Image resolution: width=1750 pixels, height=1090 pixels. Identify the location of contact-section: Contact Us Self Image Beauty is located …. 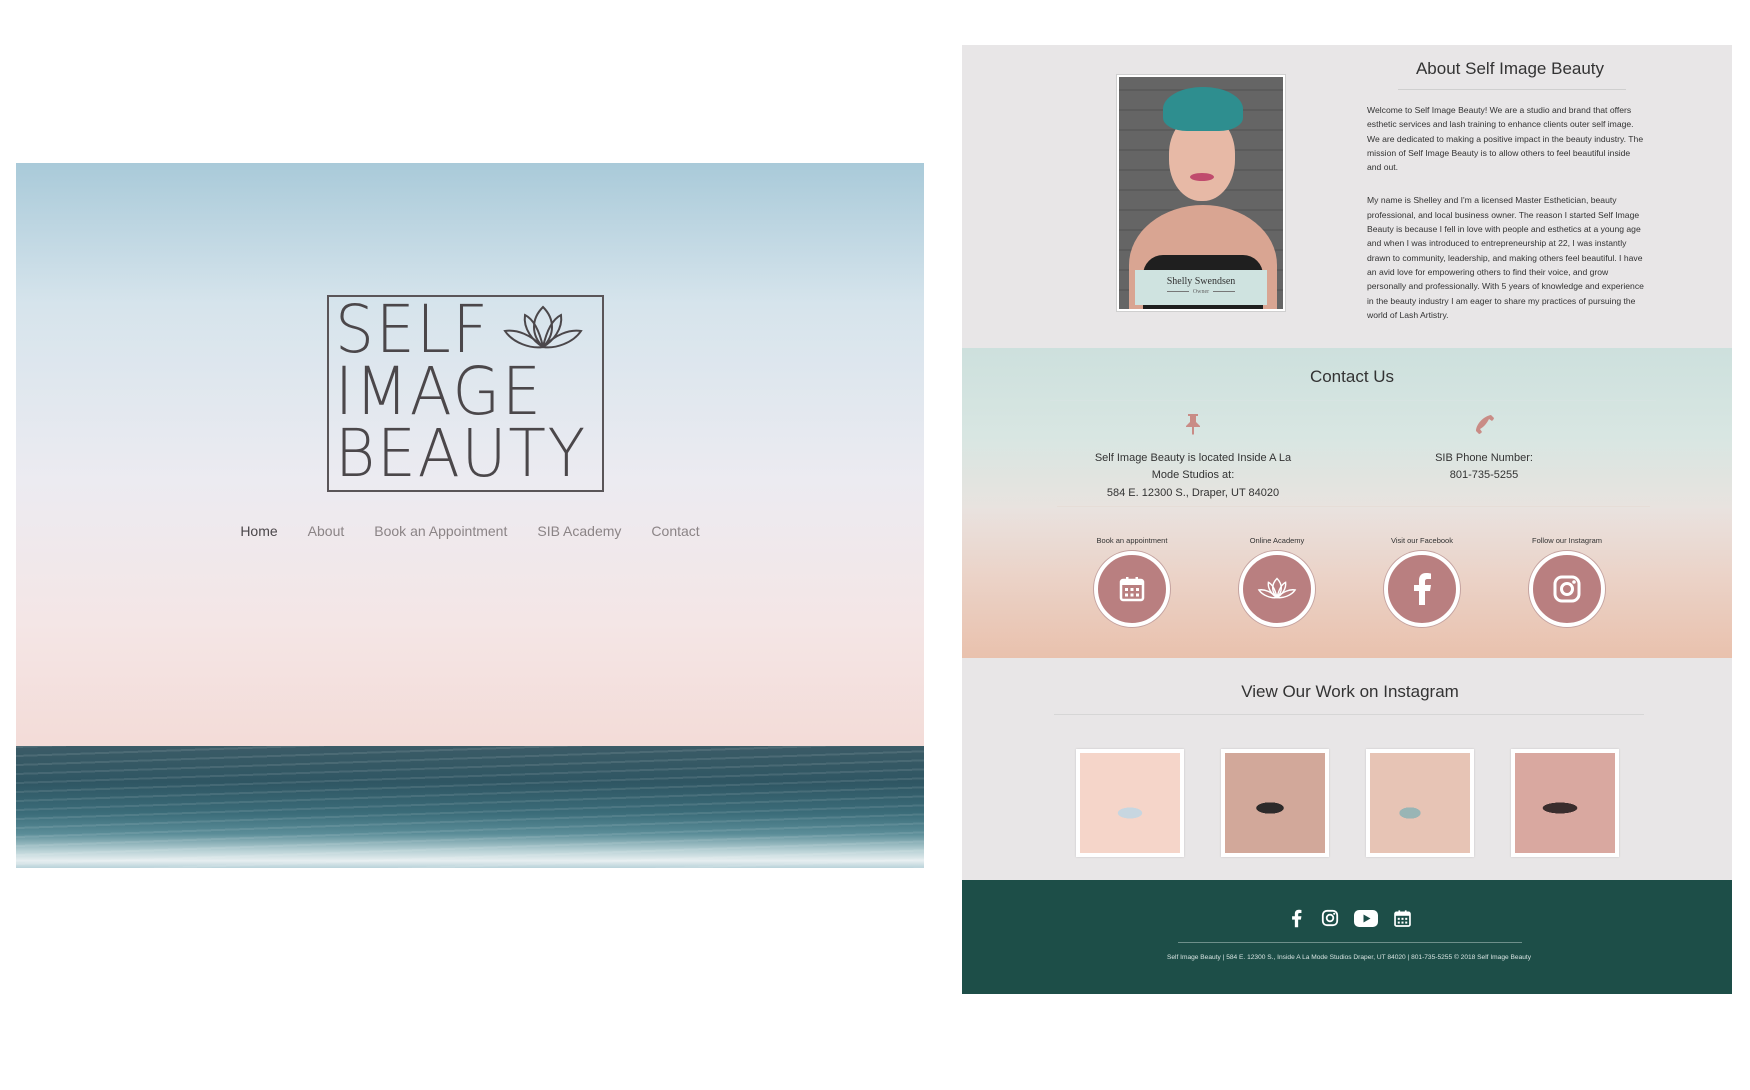
(1347, 428).